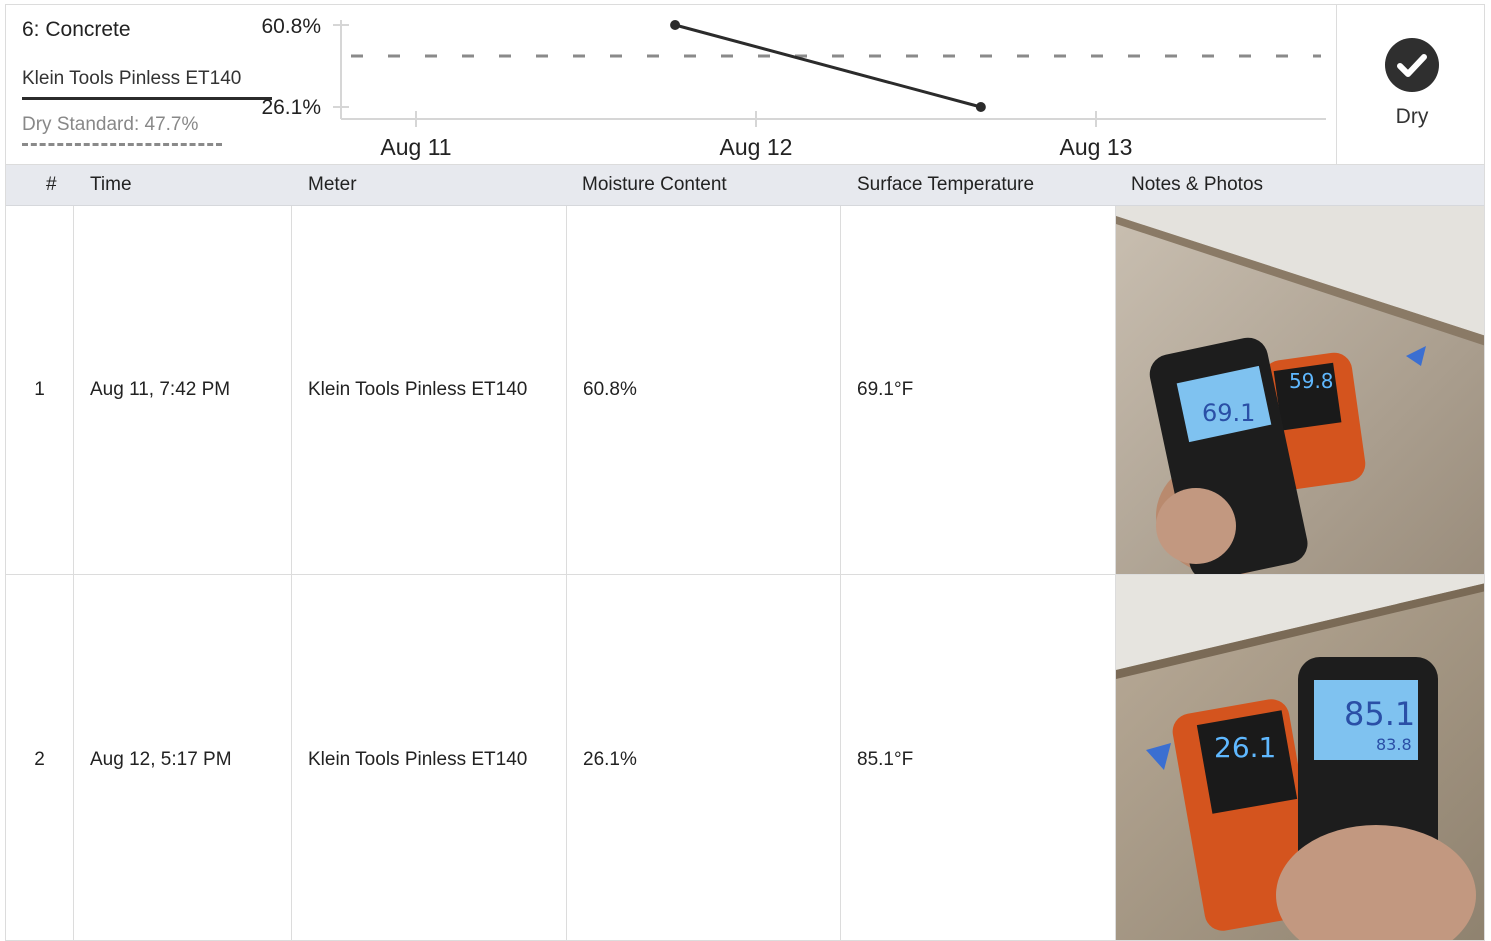 The image size is (1491, 941). What do you see at coordinates (704, 757) in the screenshot?
I see `moisture-cell: 26.1%` at bounding box center [704, 757].